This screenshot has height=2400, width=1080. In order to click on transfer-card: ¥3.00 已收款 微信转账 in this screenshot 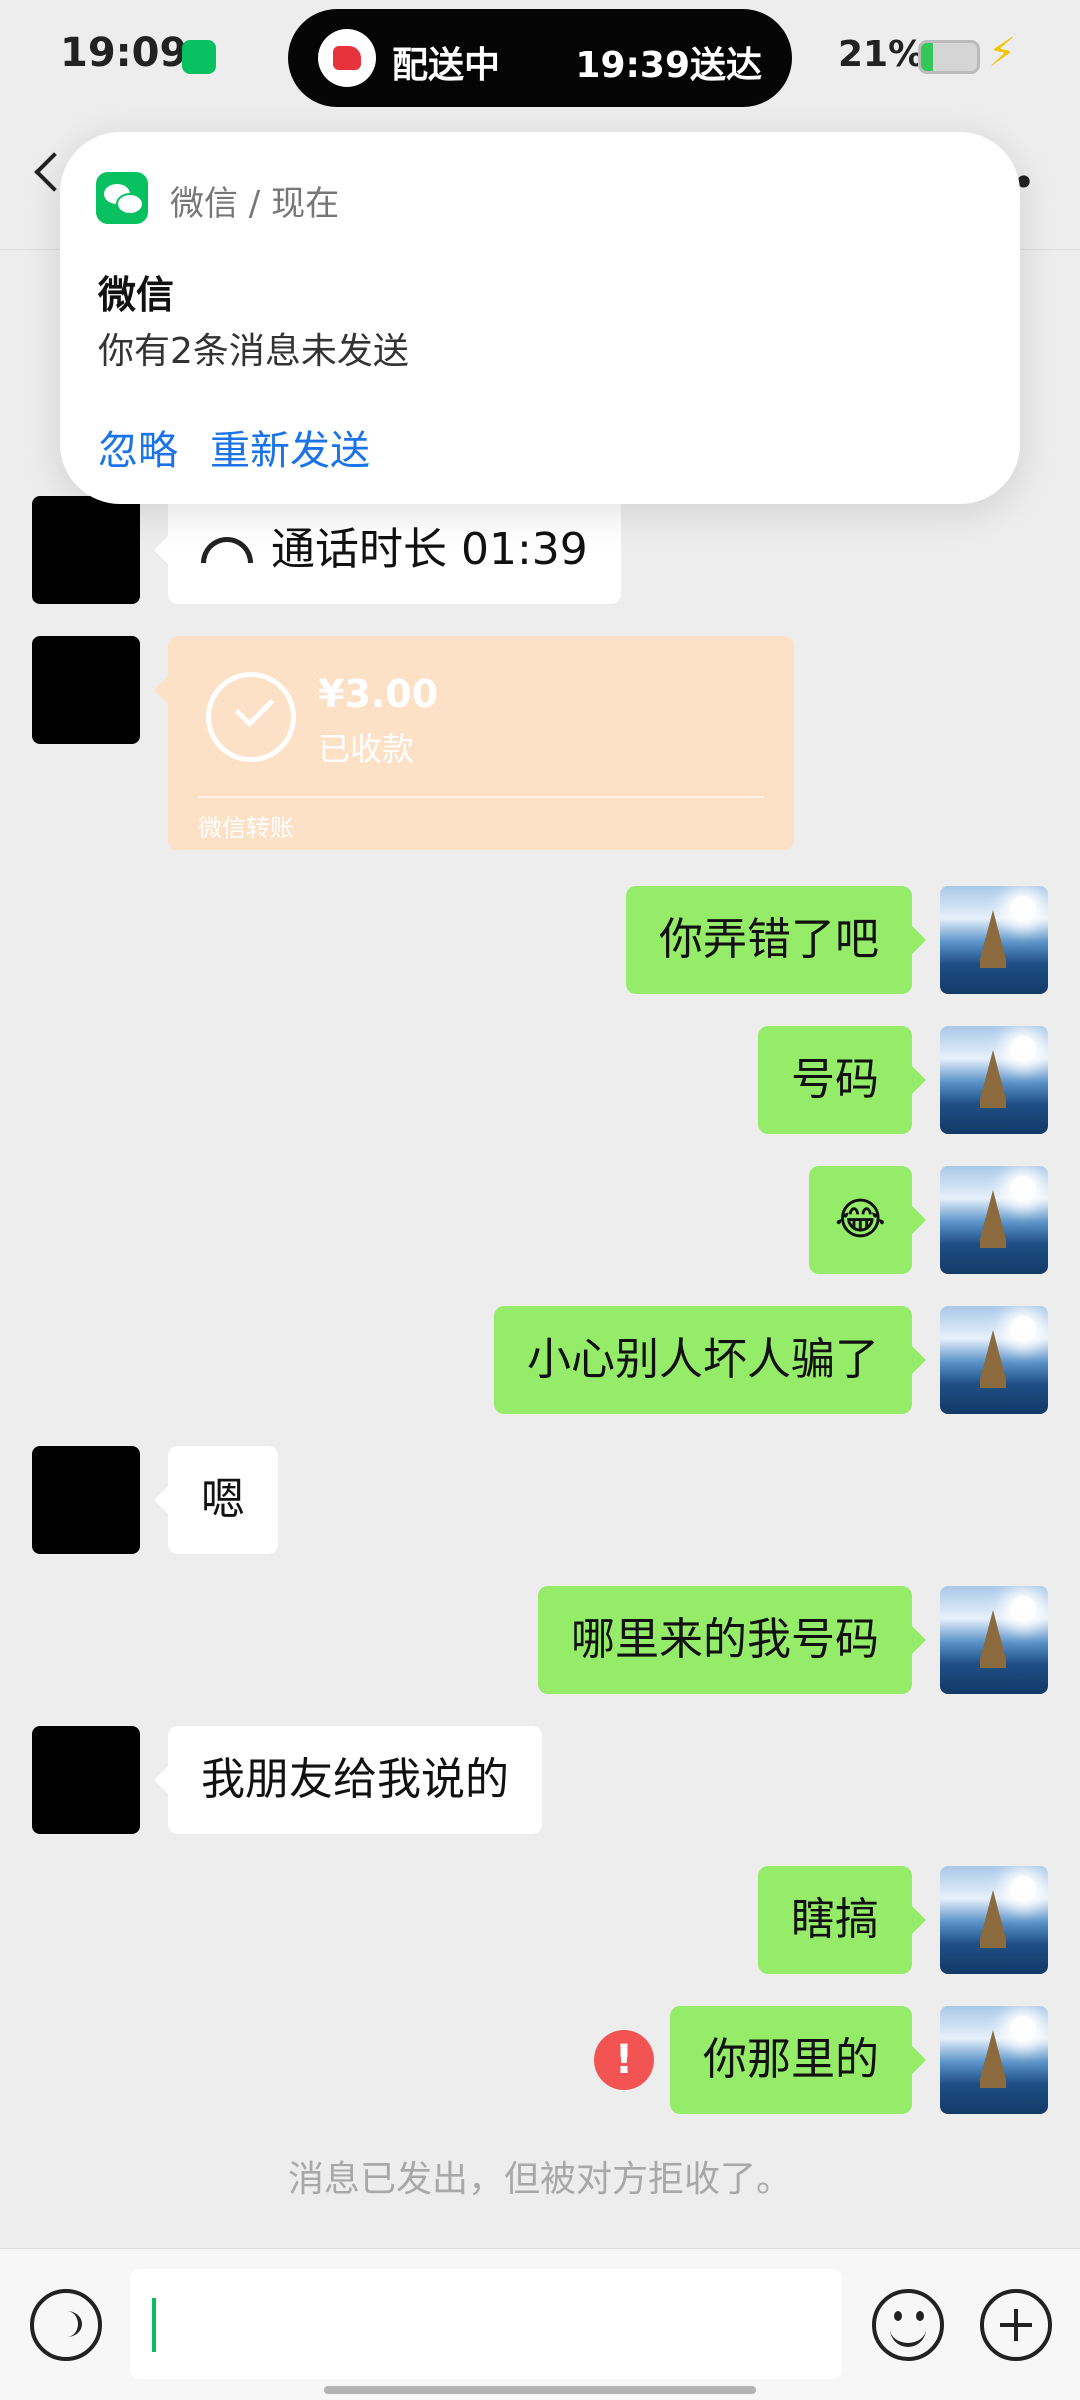, I will do `click(474, 743)`.